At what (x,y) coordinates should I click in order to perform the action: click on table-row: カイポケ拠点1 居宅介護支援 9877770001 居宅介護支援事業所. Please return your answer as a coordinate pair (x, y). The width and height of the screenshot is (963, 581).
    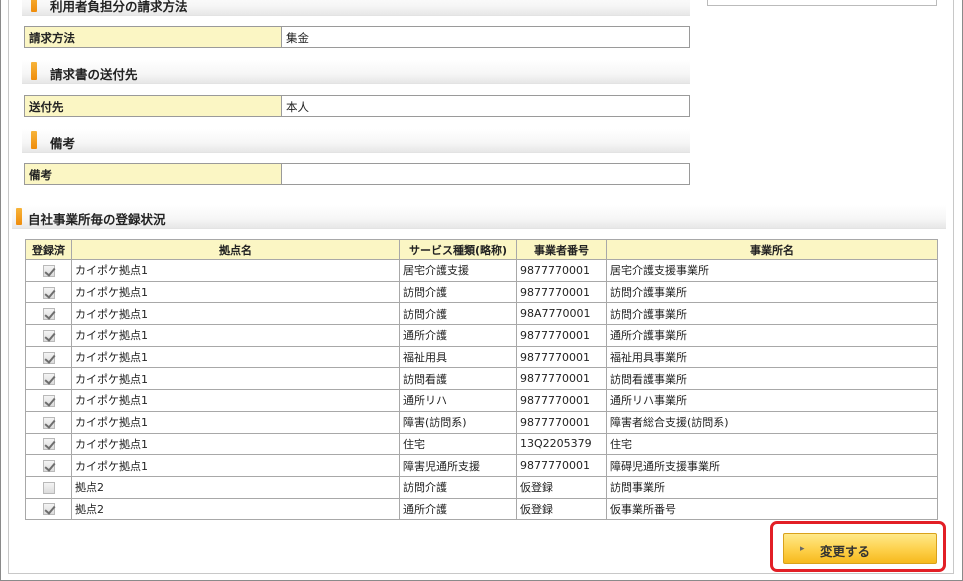
    Looking at the image, I should click on (481, 270).